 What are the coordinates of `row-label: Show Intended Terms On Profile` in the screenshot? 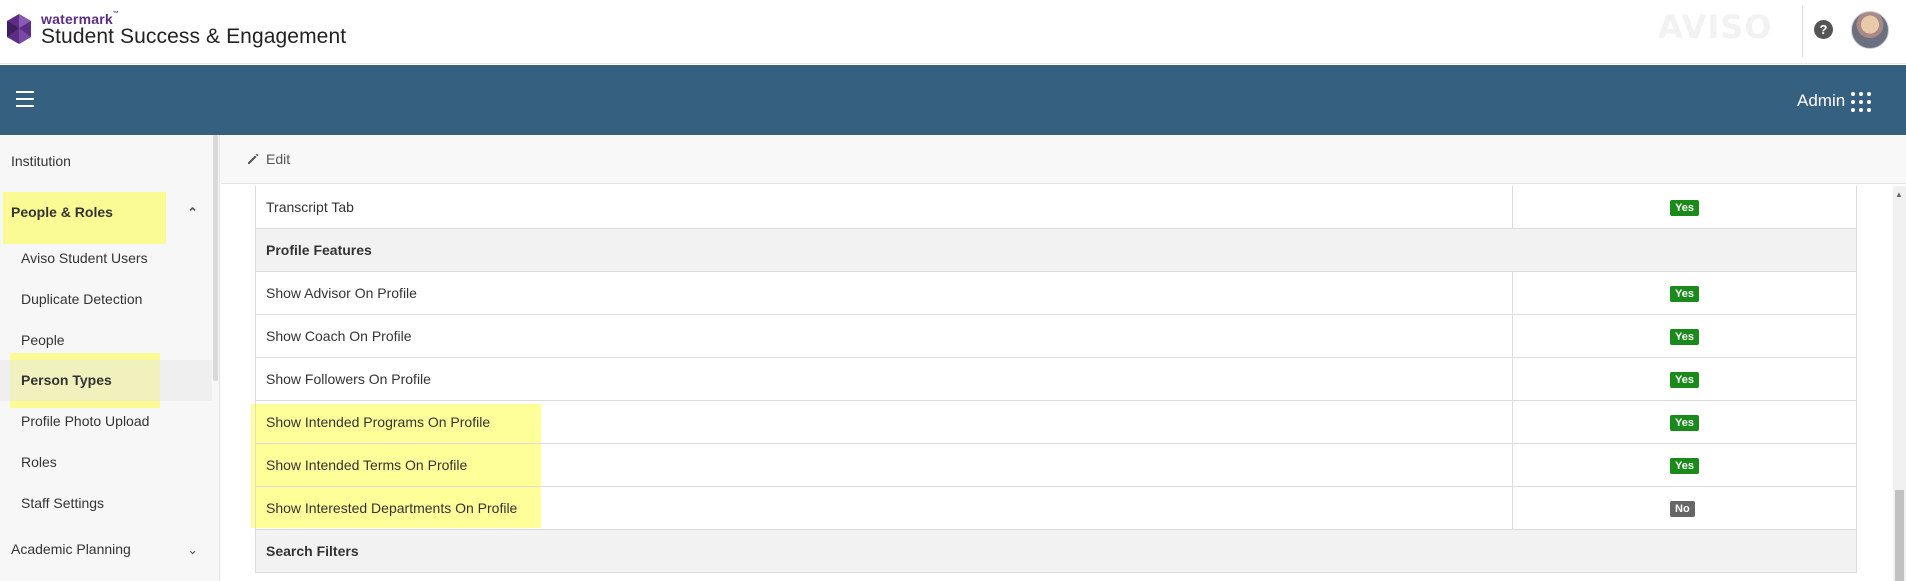 It's located at (367, 465).